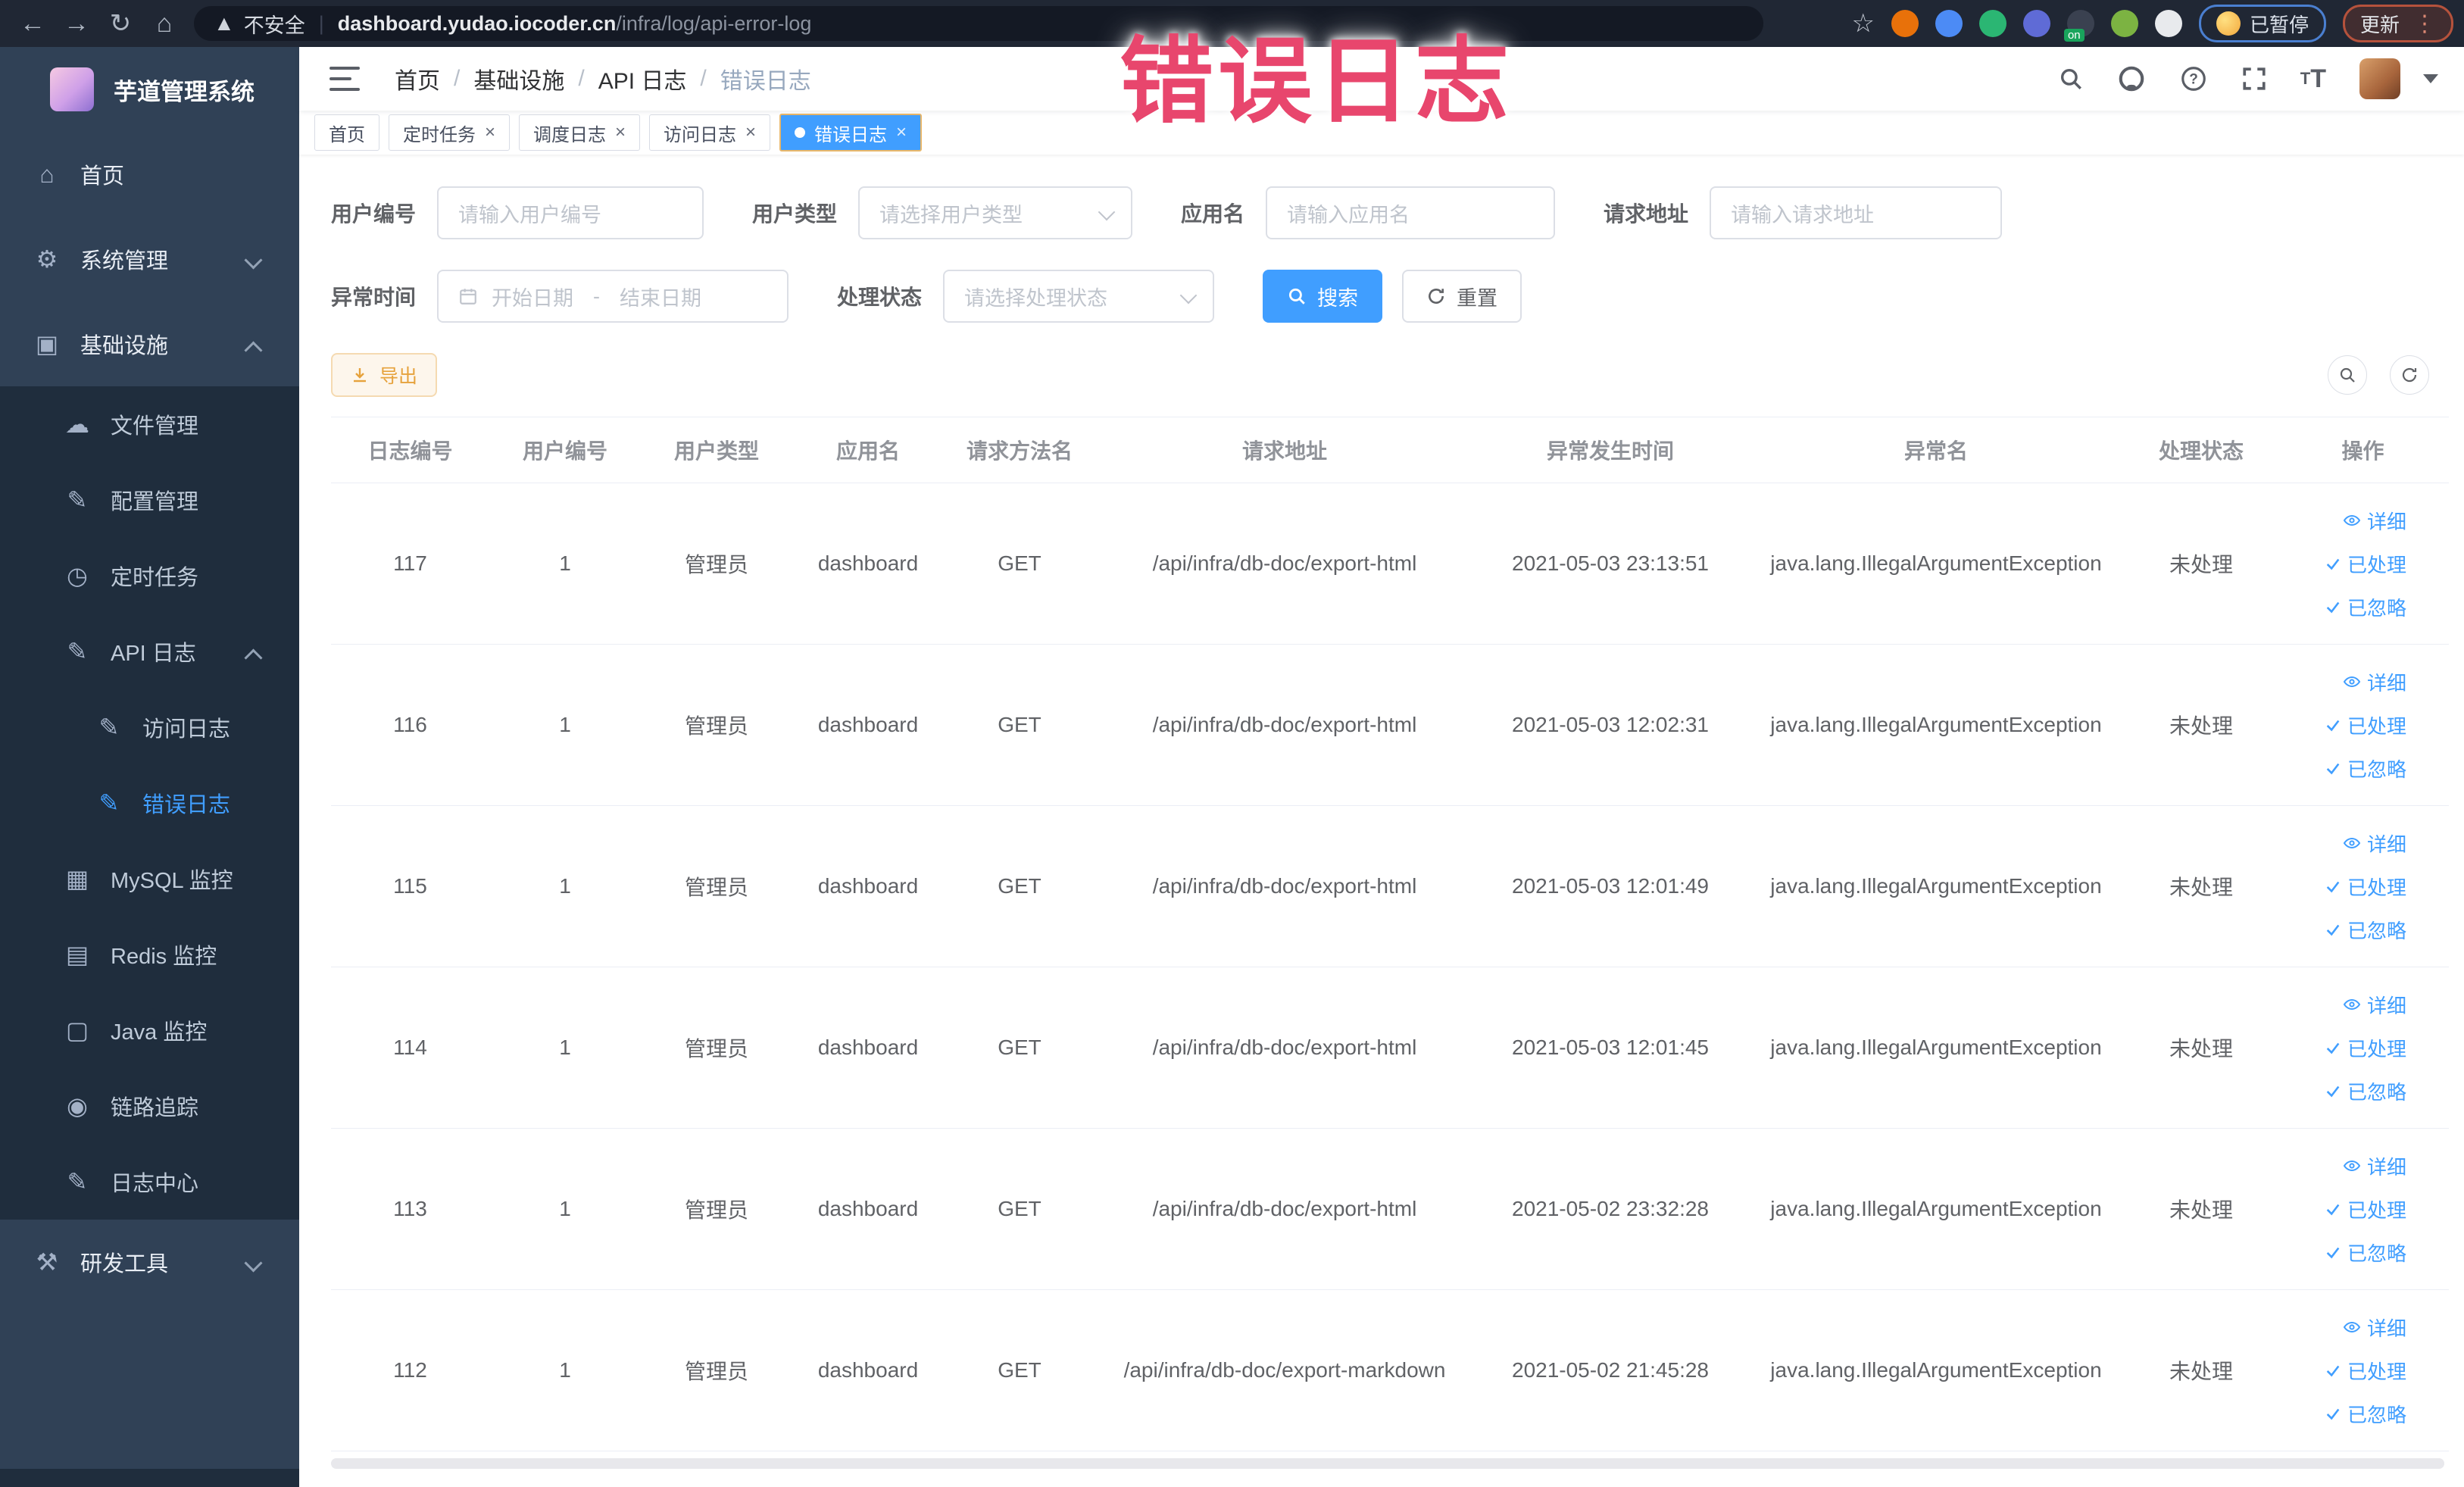 This screenshot has height=1487, width=2464. I want to click on hamburger-icon, so click(344, 79).